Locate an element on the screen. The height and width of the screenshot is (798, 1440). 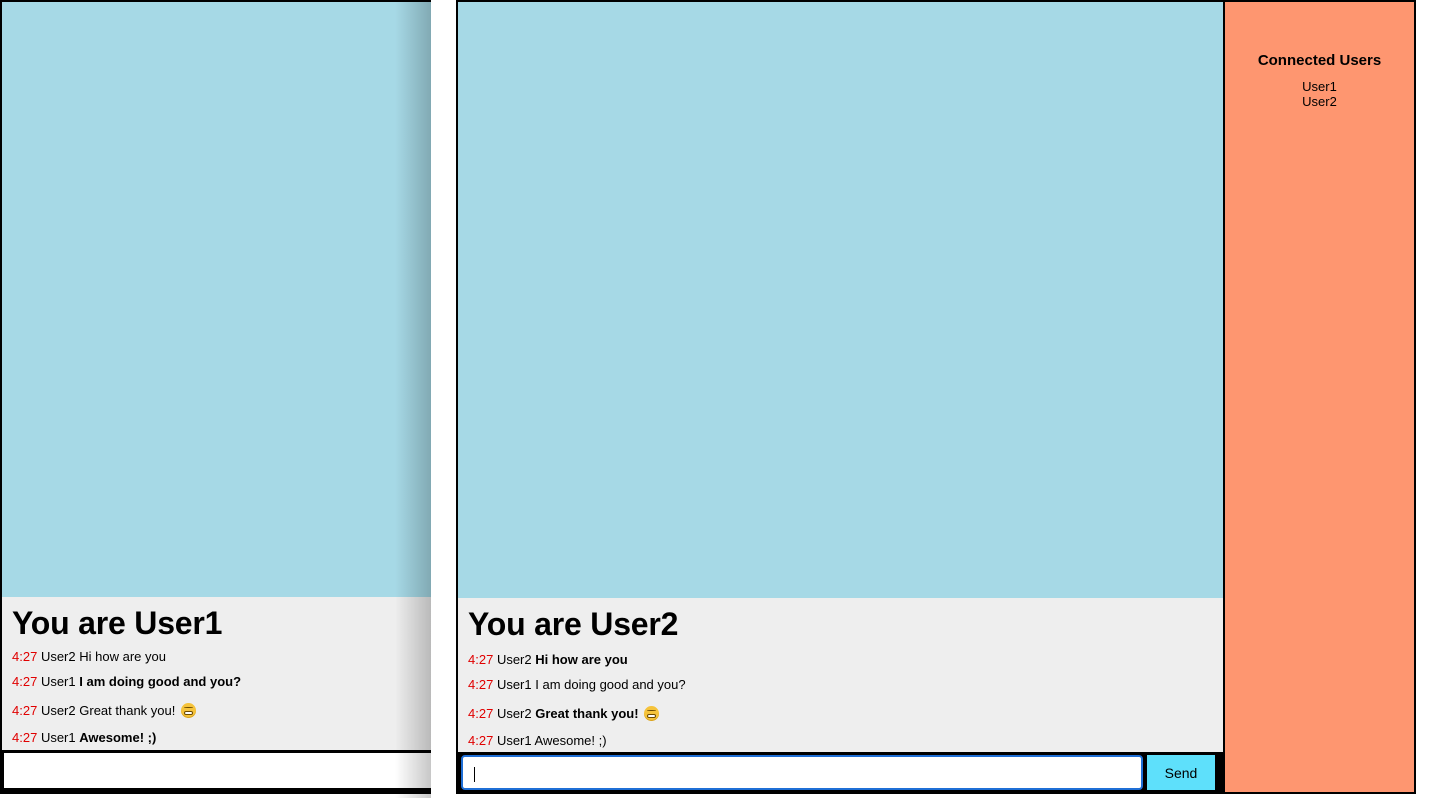
send-button: Send is located at coordinates (1181, 772).